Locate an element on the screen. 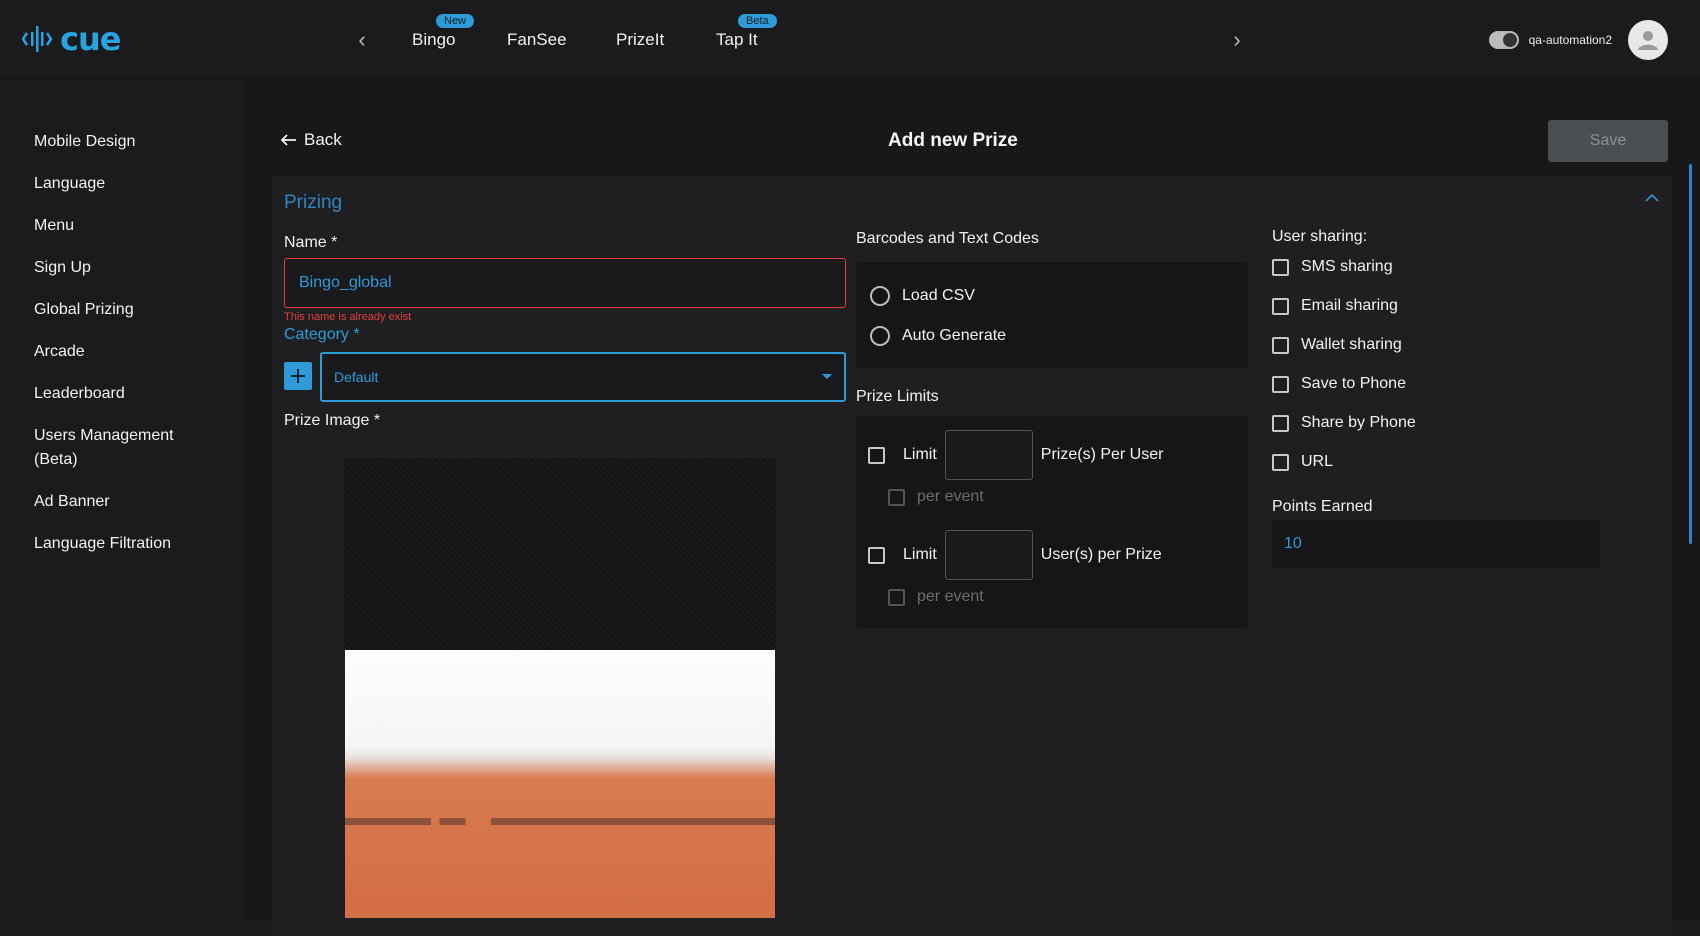 The height and width of the screenshot is (936, 1700). tab-tap-it: Beta Tap It is located at coordinates (746, 32).